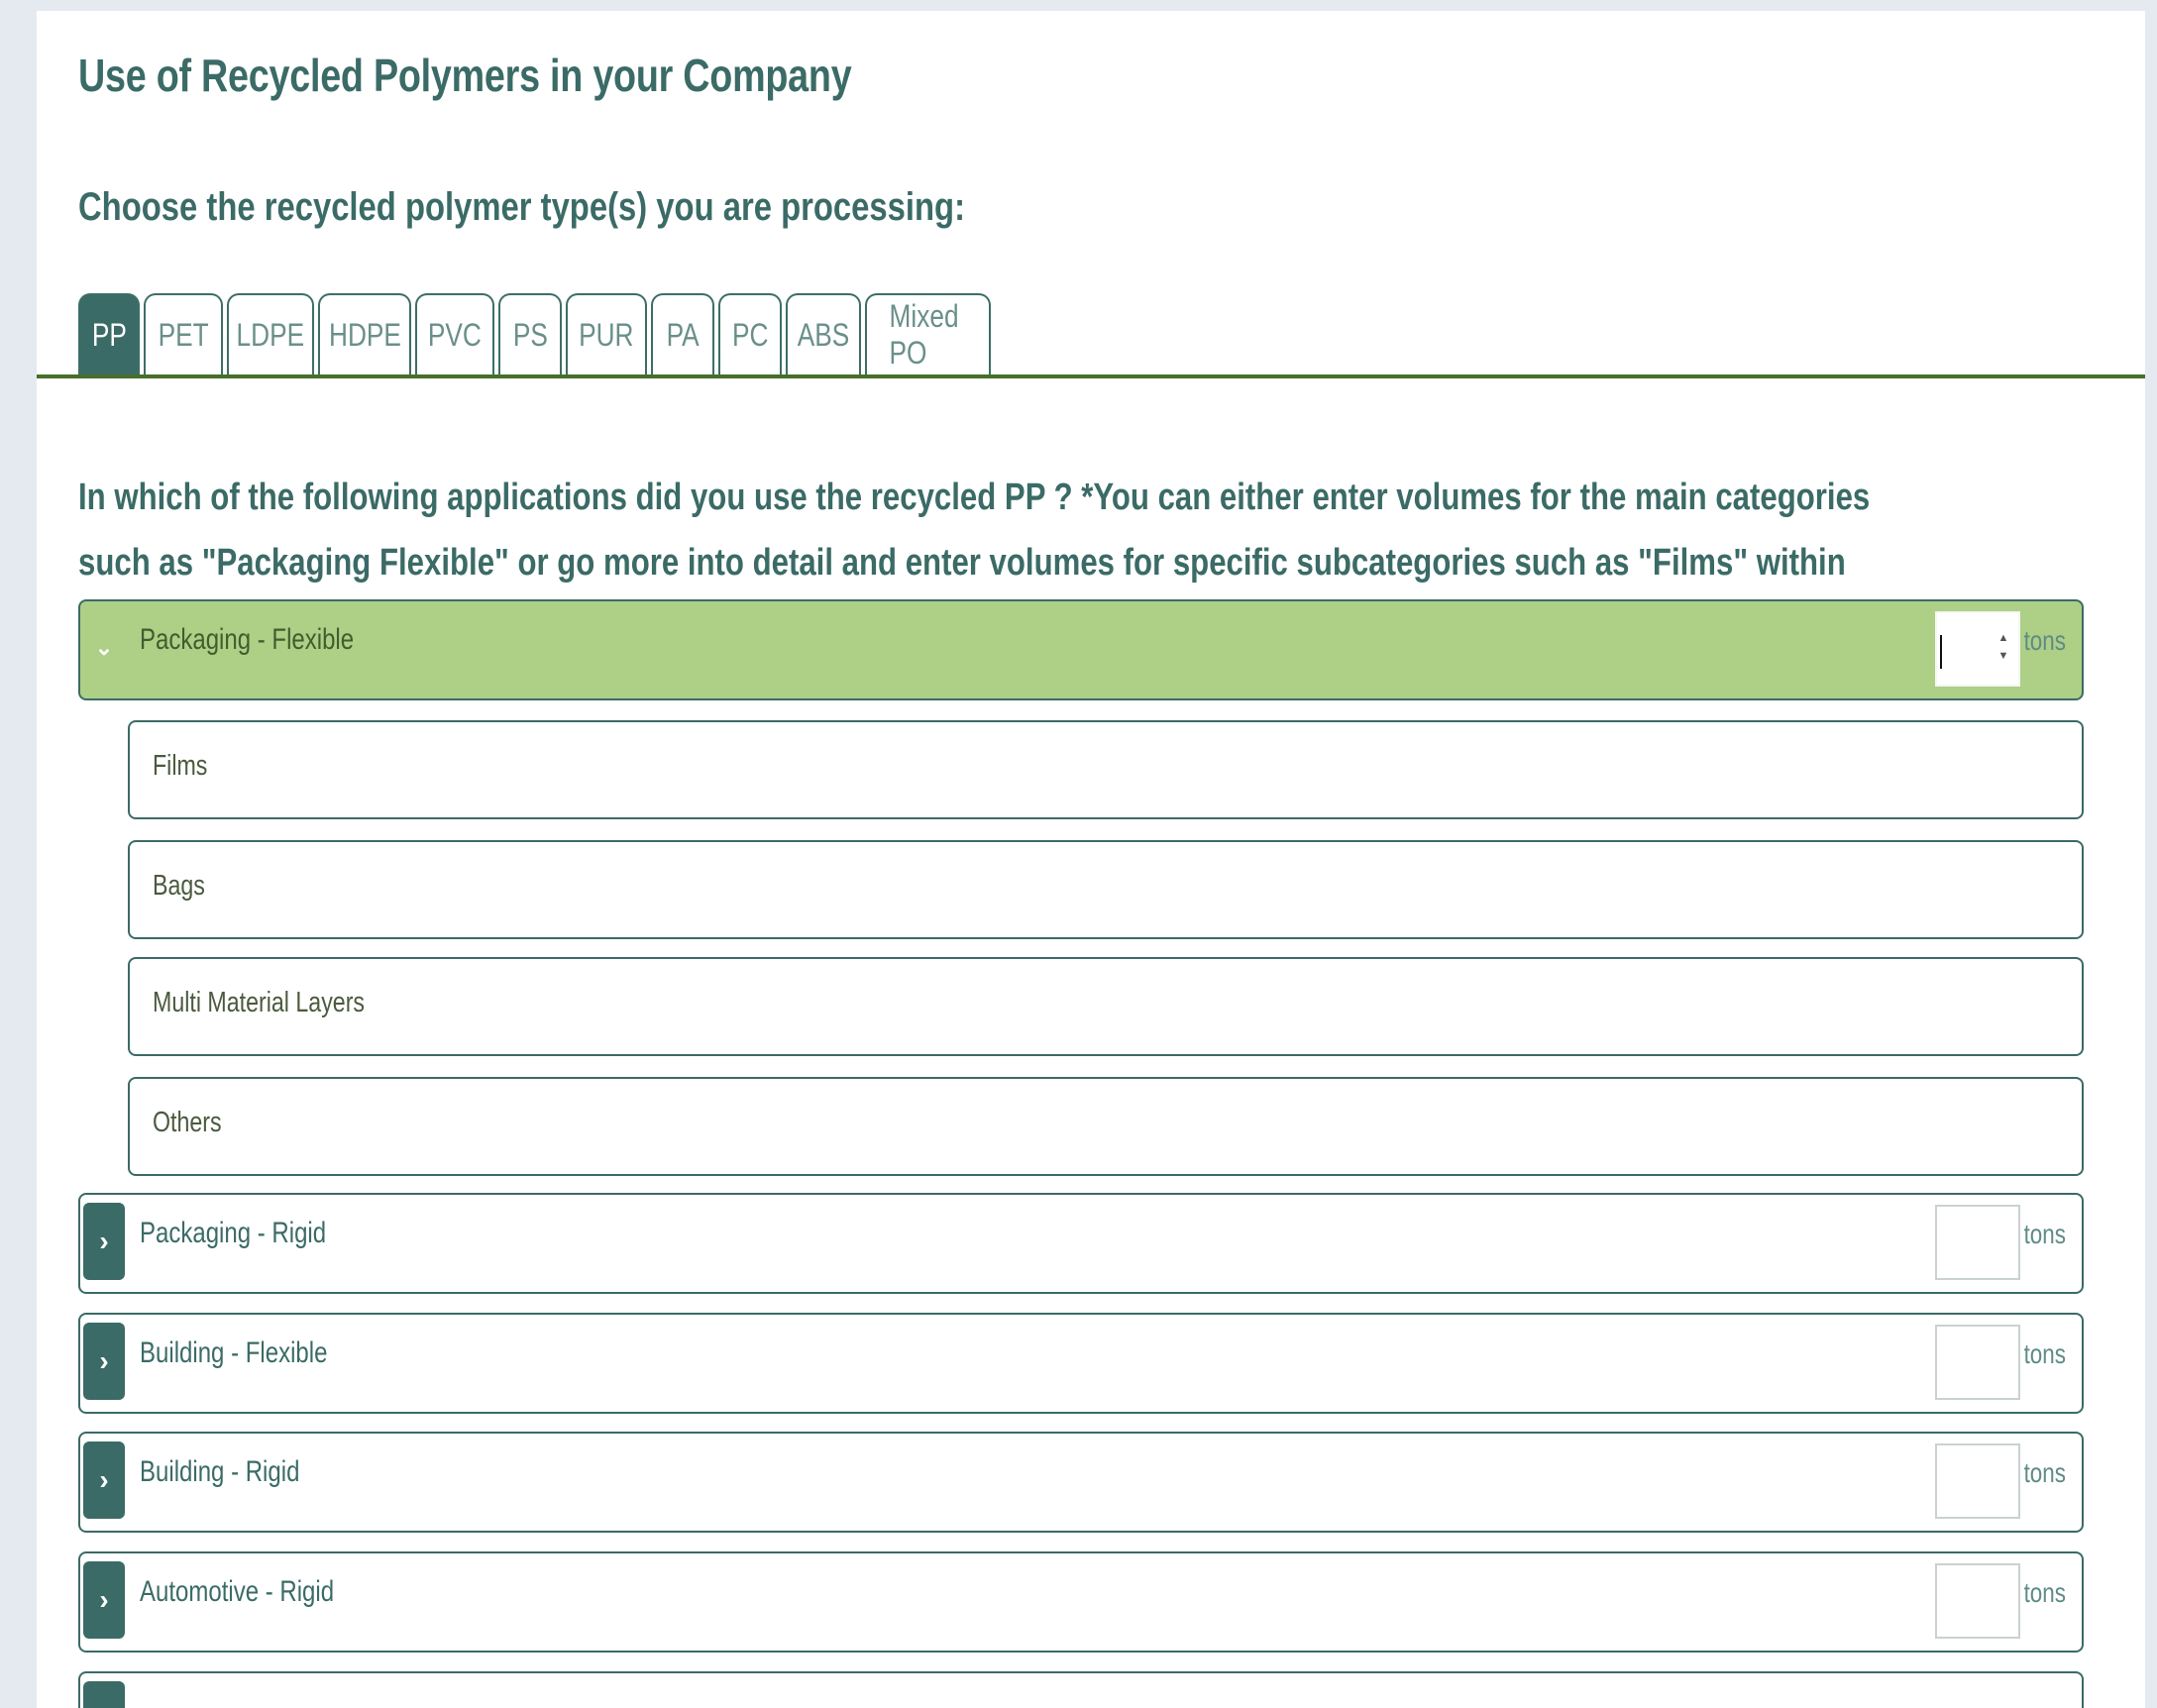  I want to click on tab-ps: PS, so click(530, 333).